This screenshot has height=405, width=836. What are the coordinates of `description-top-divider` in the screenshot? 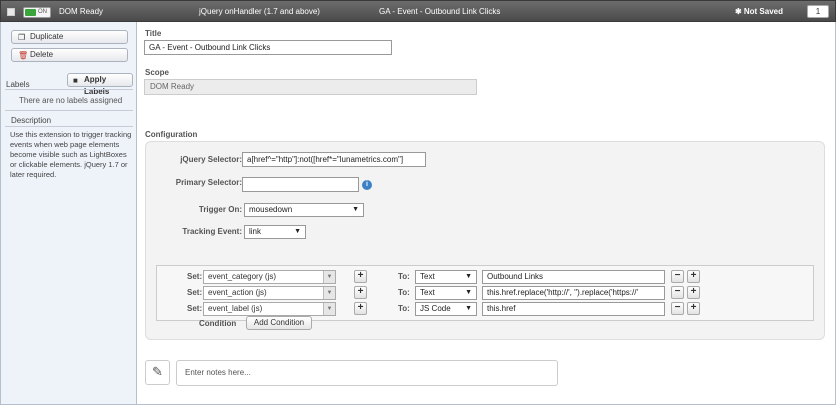 It's located at (69, 110).